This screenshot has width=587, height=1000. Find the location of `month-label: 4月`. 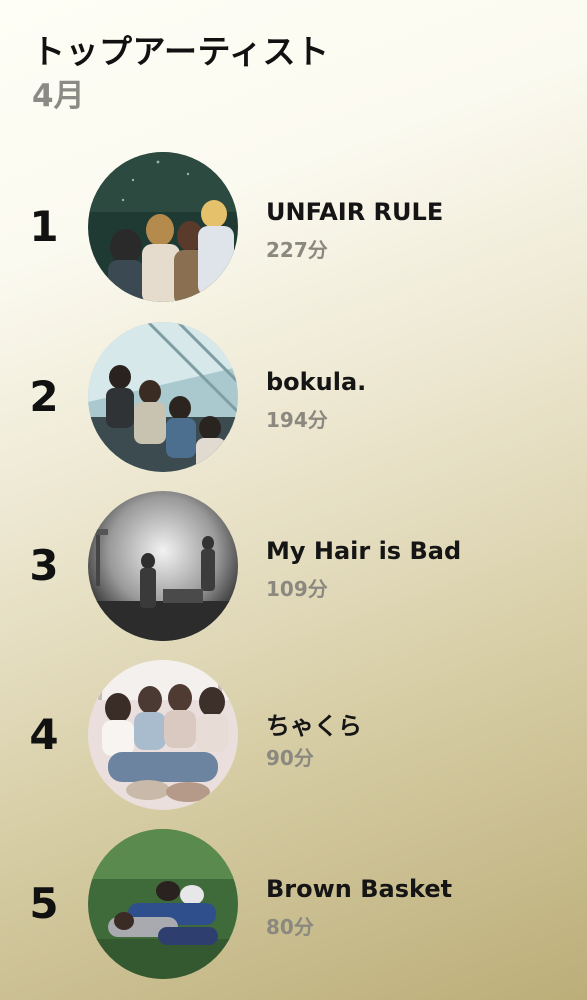

month-label: 4月 is located at coordinates (58, 96).